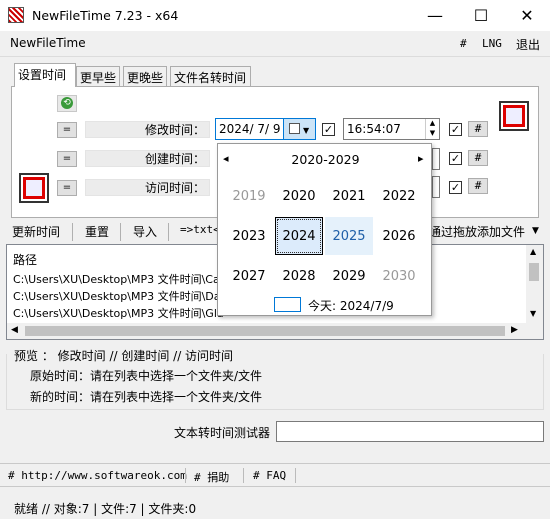 This screenshot has height=519, width=550. What do you see at coordinates (210, 76) in the screenshot?
I see `tab-filename-to-time: 文件名转时间` at bounding box center [210, 76].